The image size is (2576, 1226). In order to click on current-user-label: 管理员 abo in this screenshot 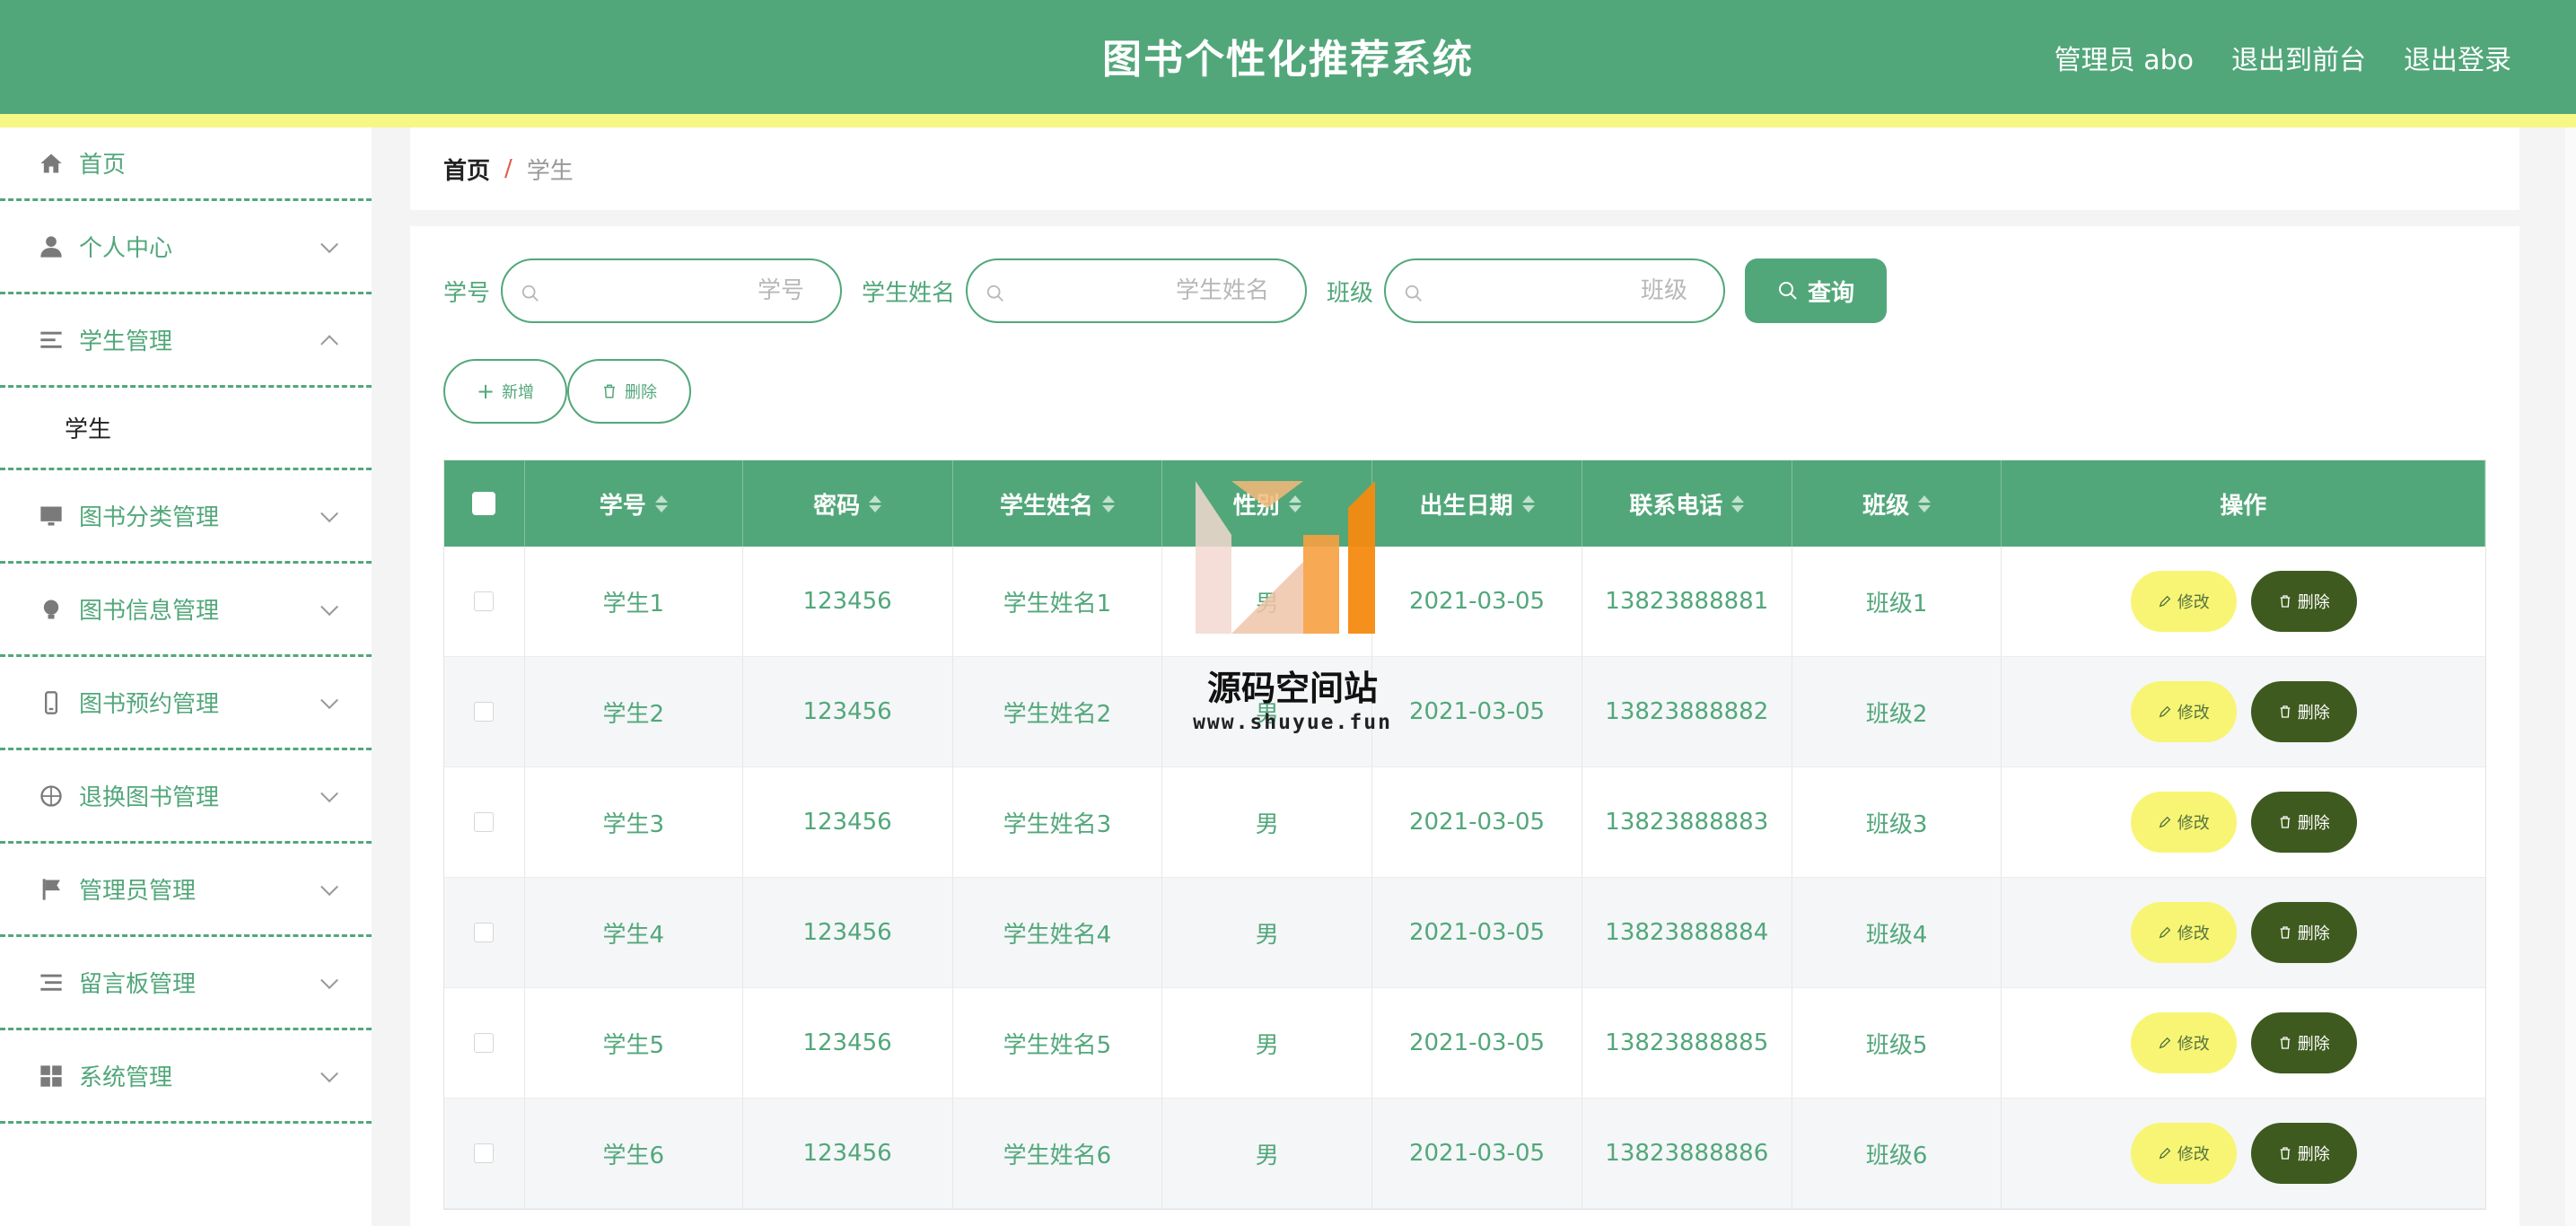, I will do `click(2124, 61)`.